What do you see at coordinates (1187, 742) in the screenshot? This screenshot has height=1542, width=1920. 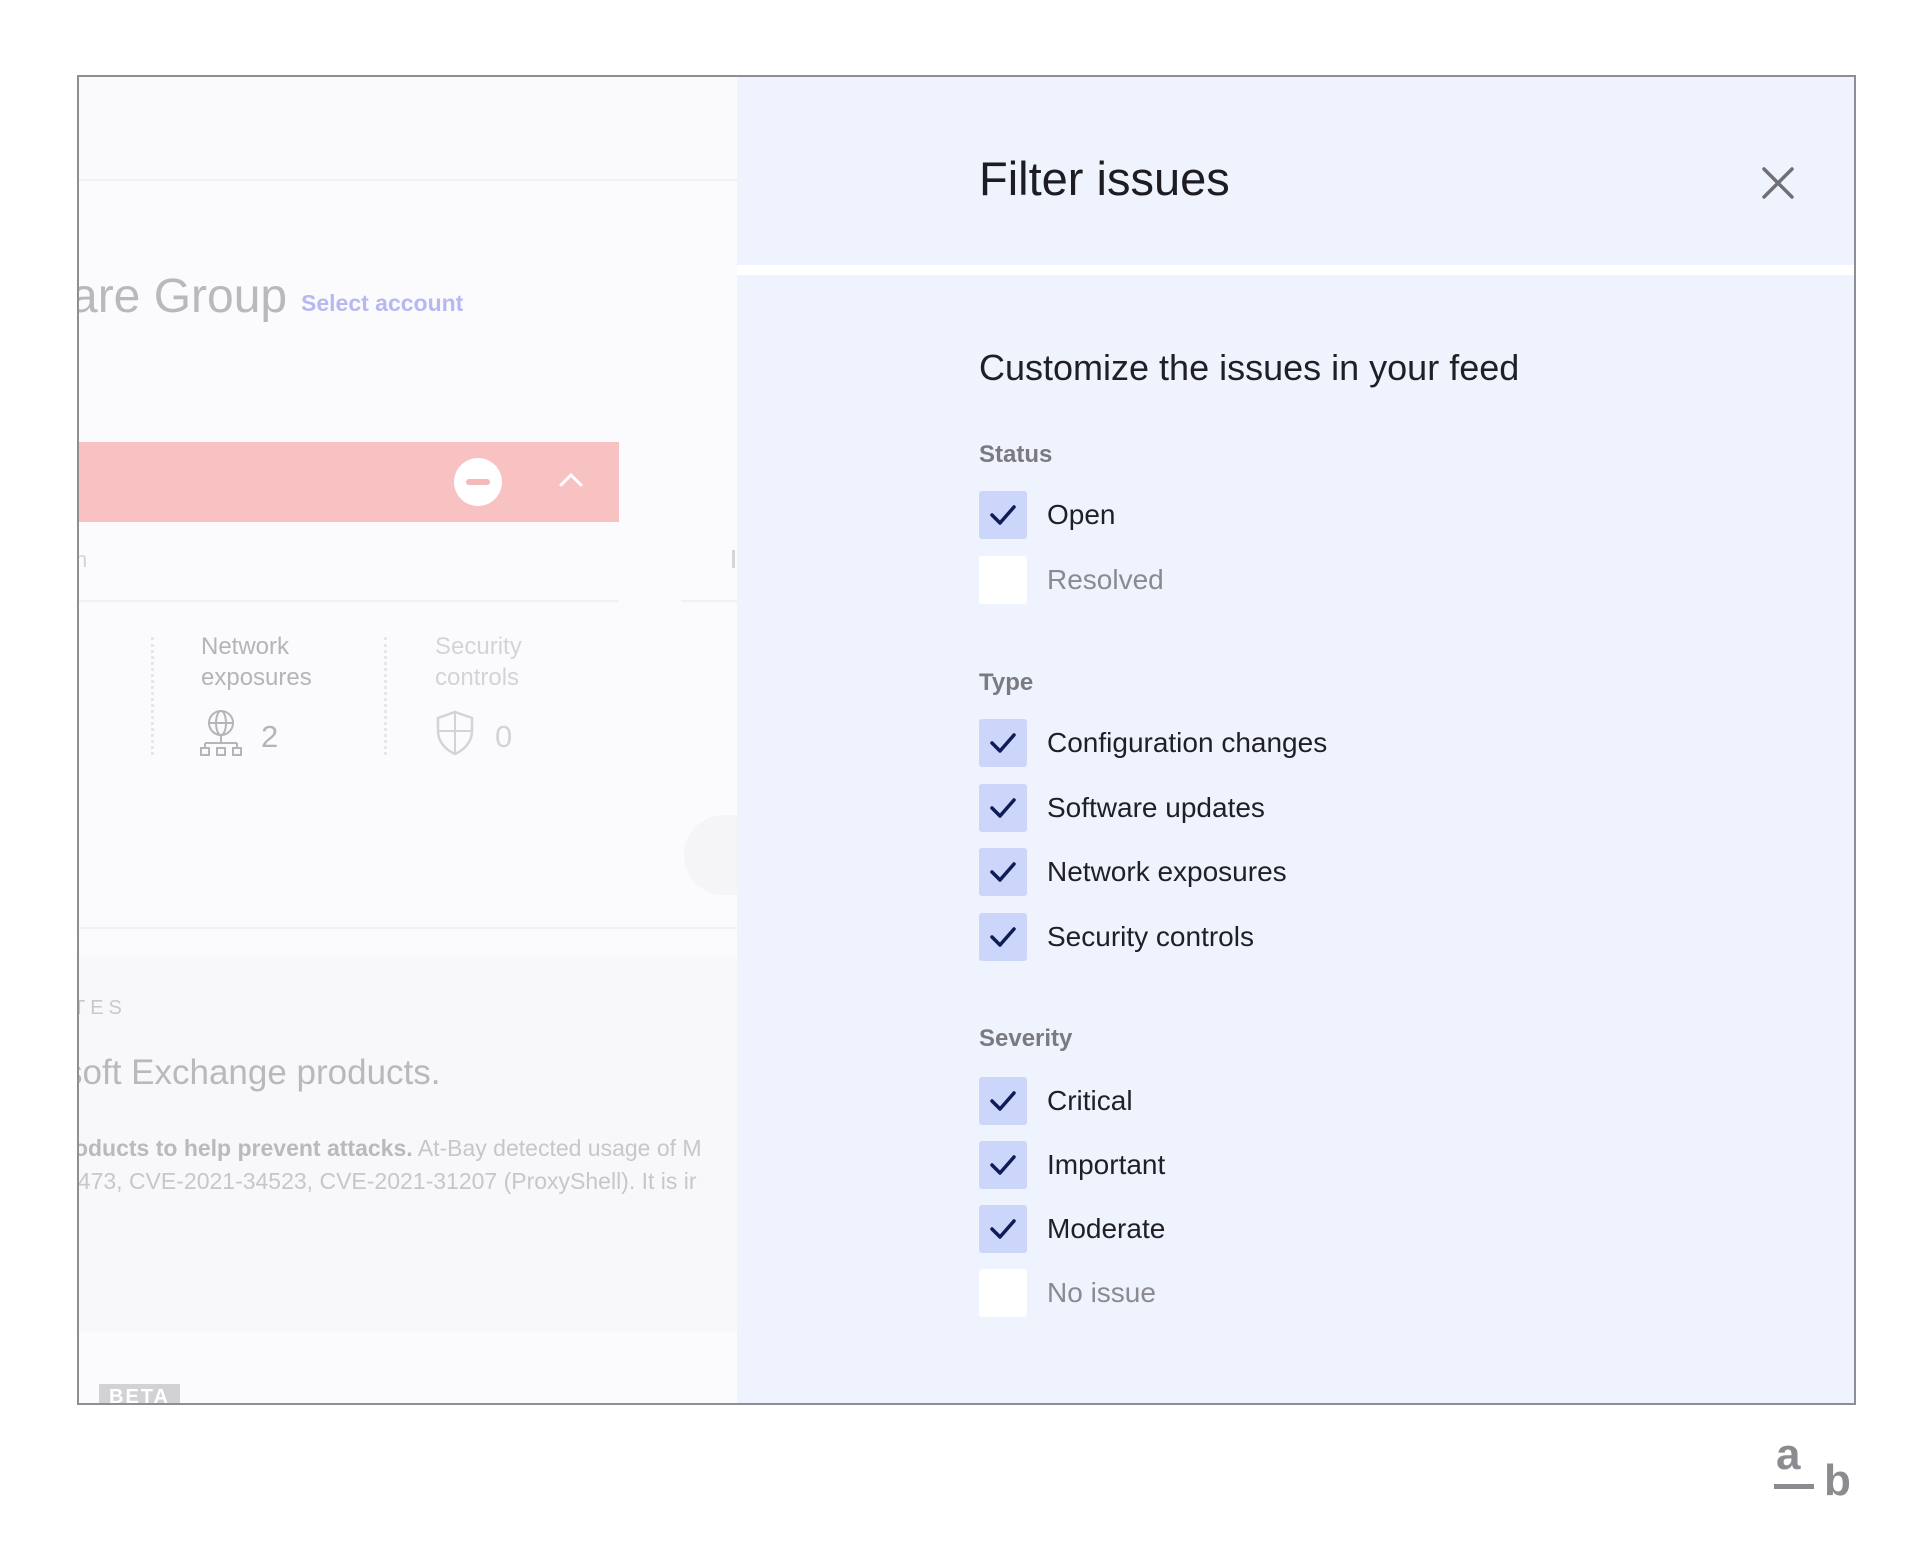 I see `filter-option-label: Configuration changes` at bounding box center [1187, 742].